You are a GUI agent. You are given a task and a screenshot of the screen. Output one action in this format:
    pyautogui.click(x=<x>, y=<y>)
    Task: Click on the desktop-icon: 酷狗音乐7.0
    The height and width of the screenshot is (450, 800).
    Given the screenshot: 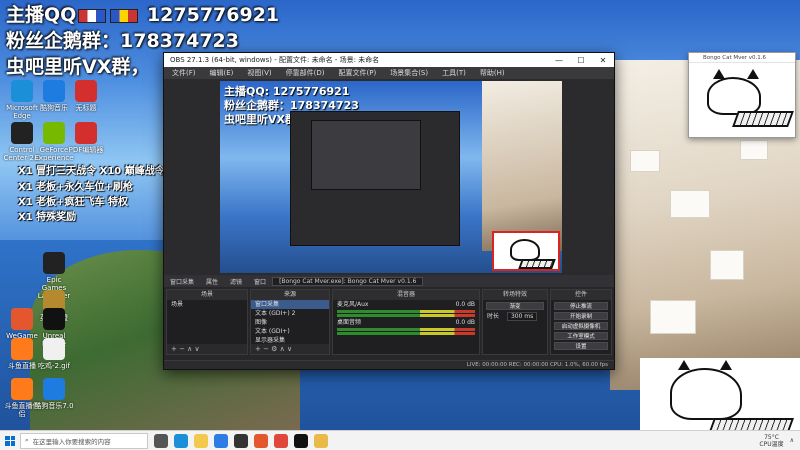 What is the action you would take?
    pyautogui.click(x=54, y=394)
    